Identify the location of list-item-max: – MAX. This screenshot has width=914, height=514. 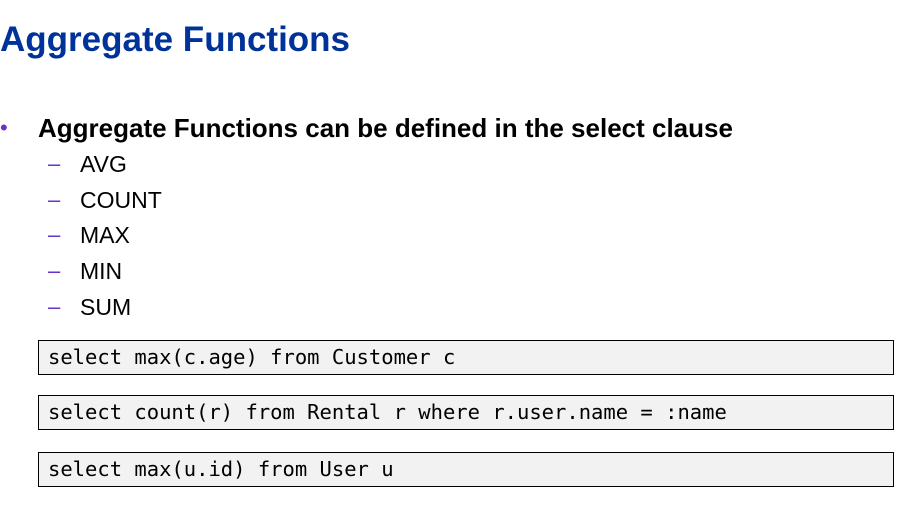
(457, 236).